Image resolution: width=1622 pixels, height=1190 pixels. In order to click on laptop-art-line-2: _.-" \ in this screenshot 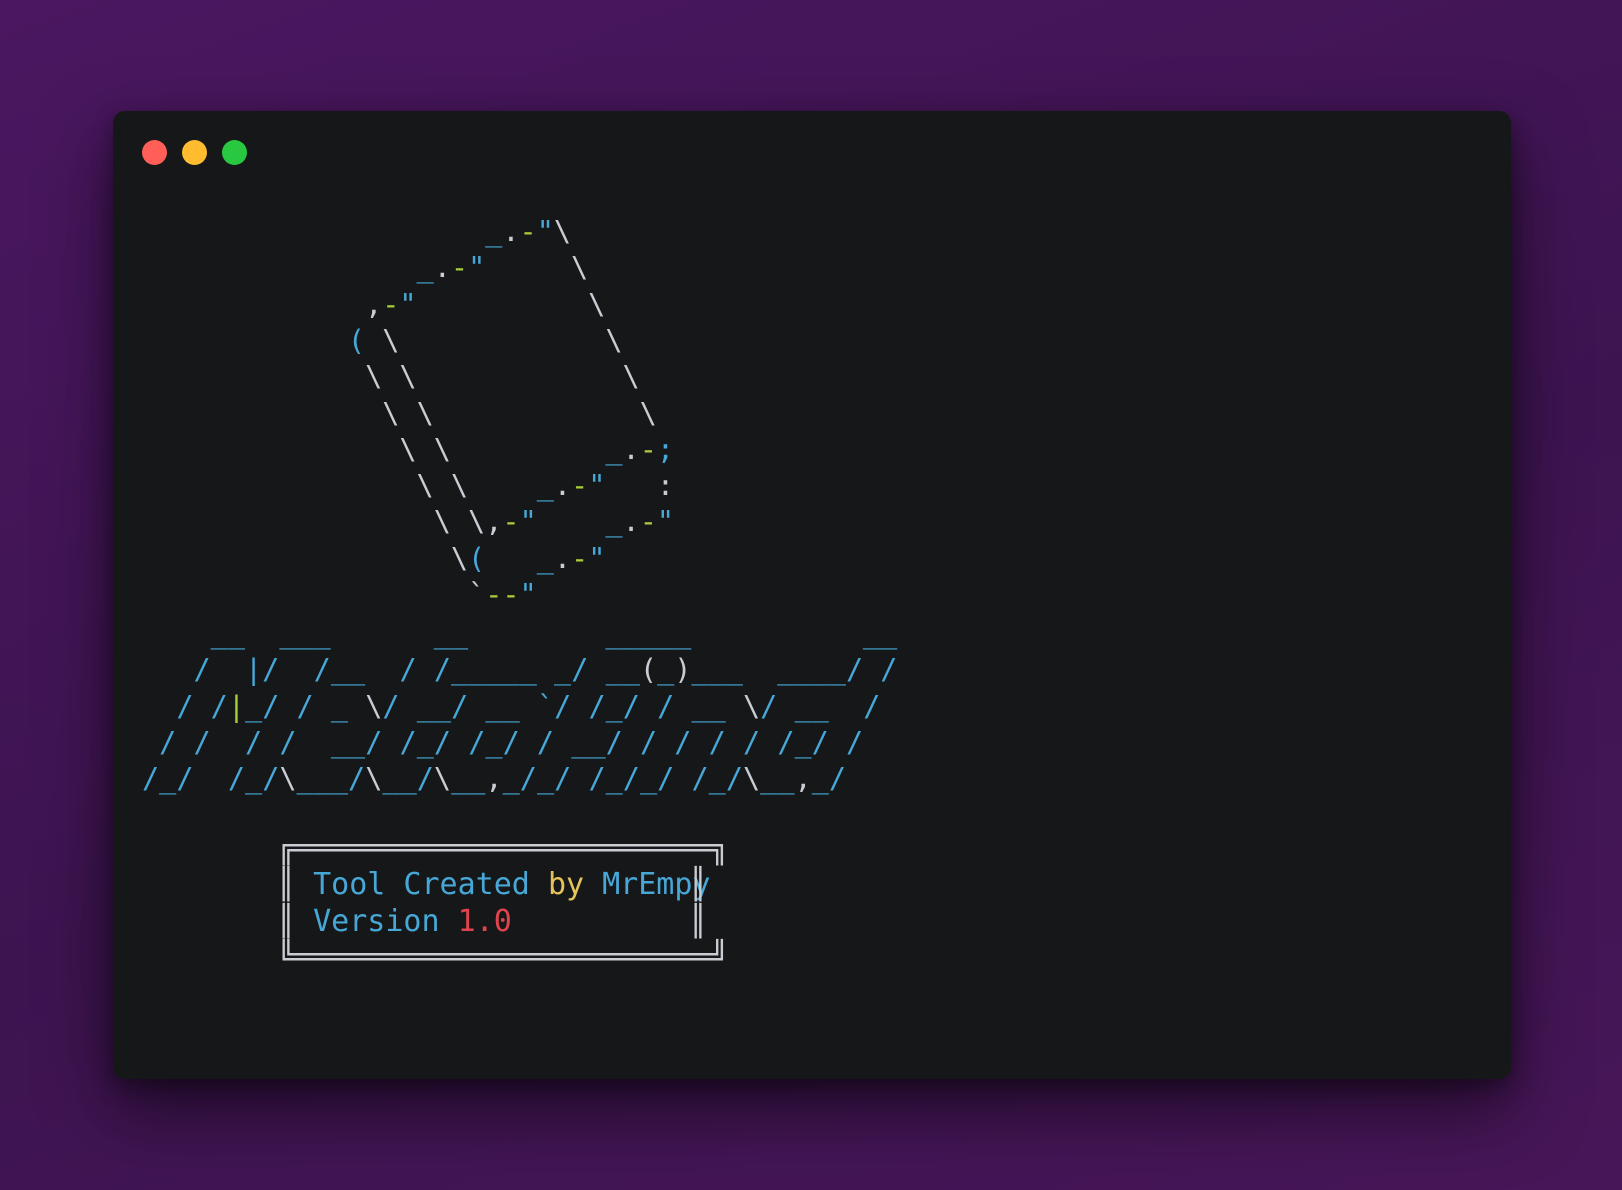, I will do `click(502, 268)`.